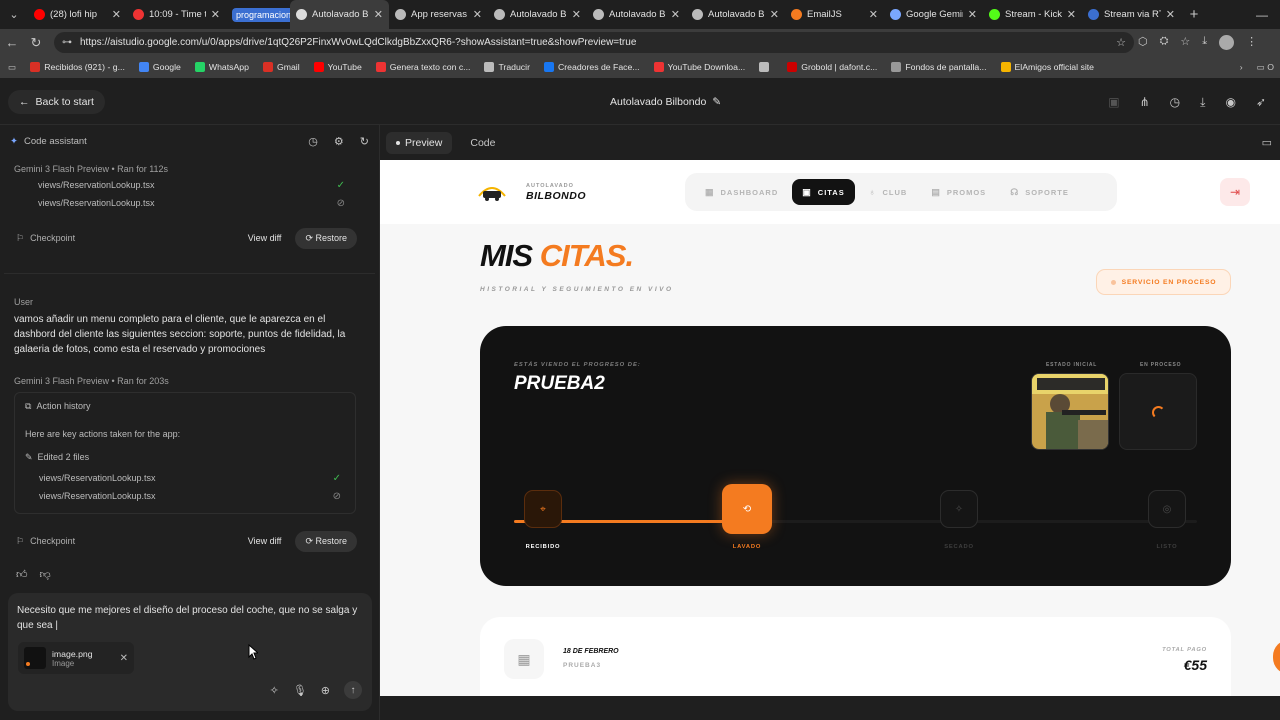 The height and width of the screenshot is (720, 1280). I want to click on bookmark-star-icon: ☆, so click(1121, 42).